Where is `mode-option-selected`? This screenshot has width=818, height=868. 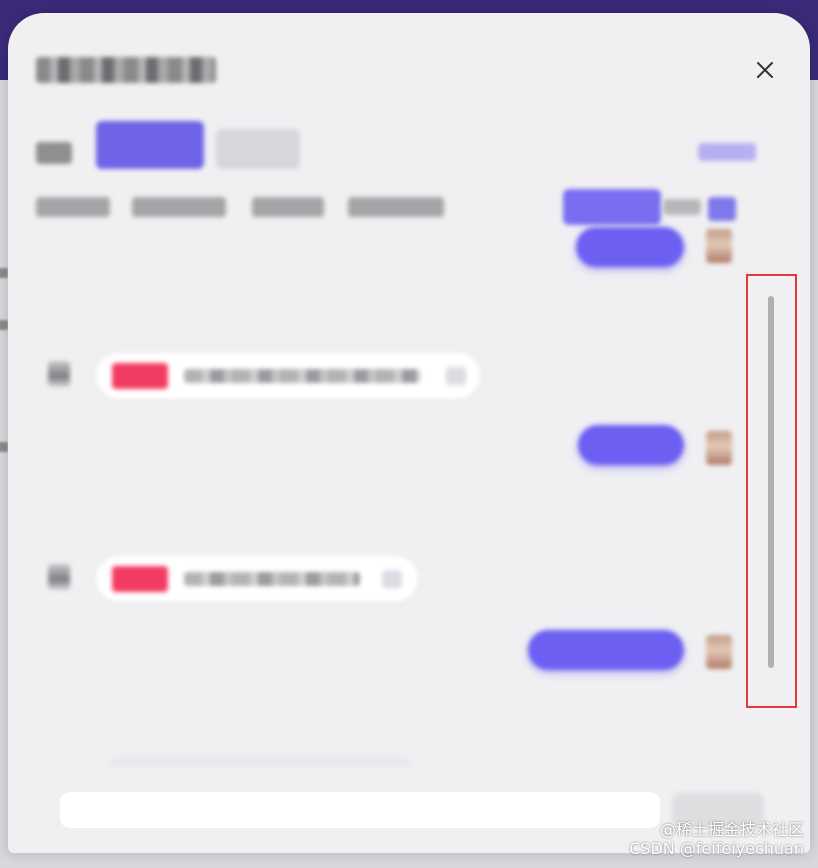
mode-option-selected is located at coordinates (150, 145).